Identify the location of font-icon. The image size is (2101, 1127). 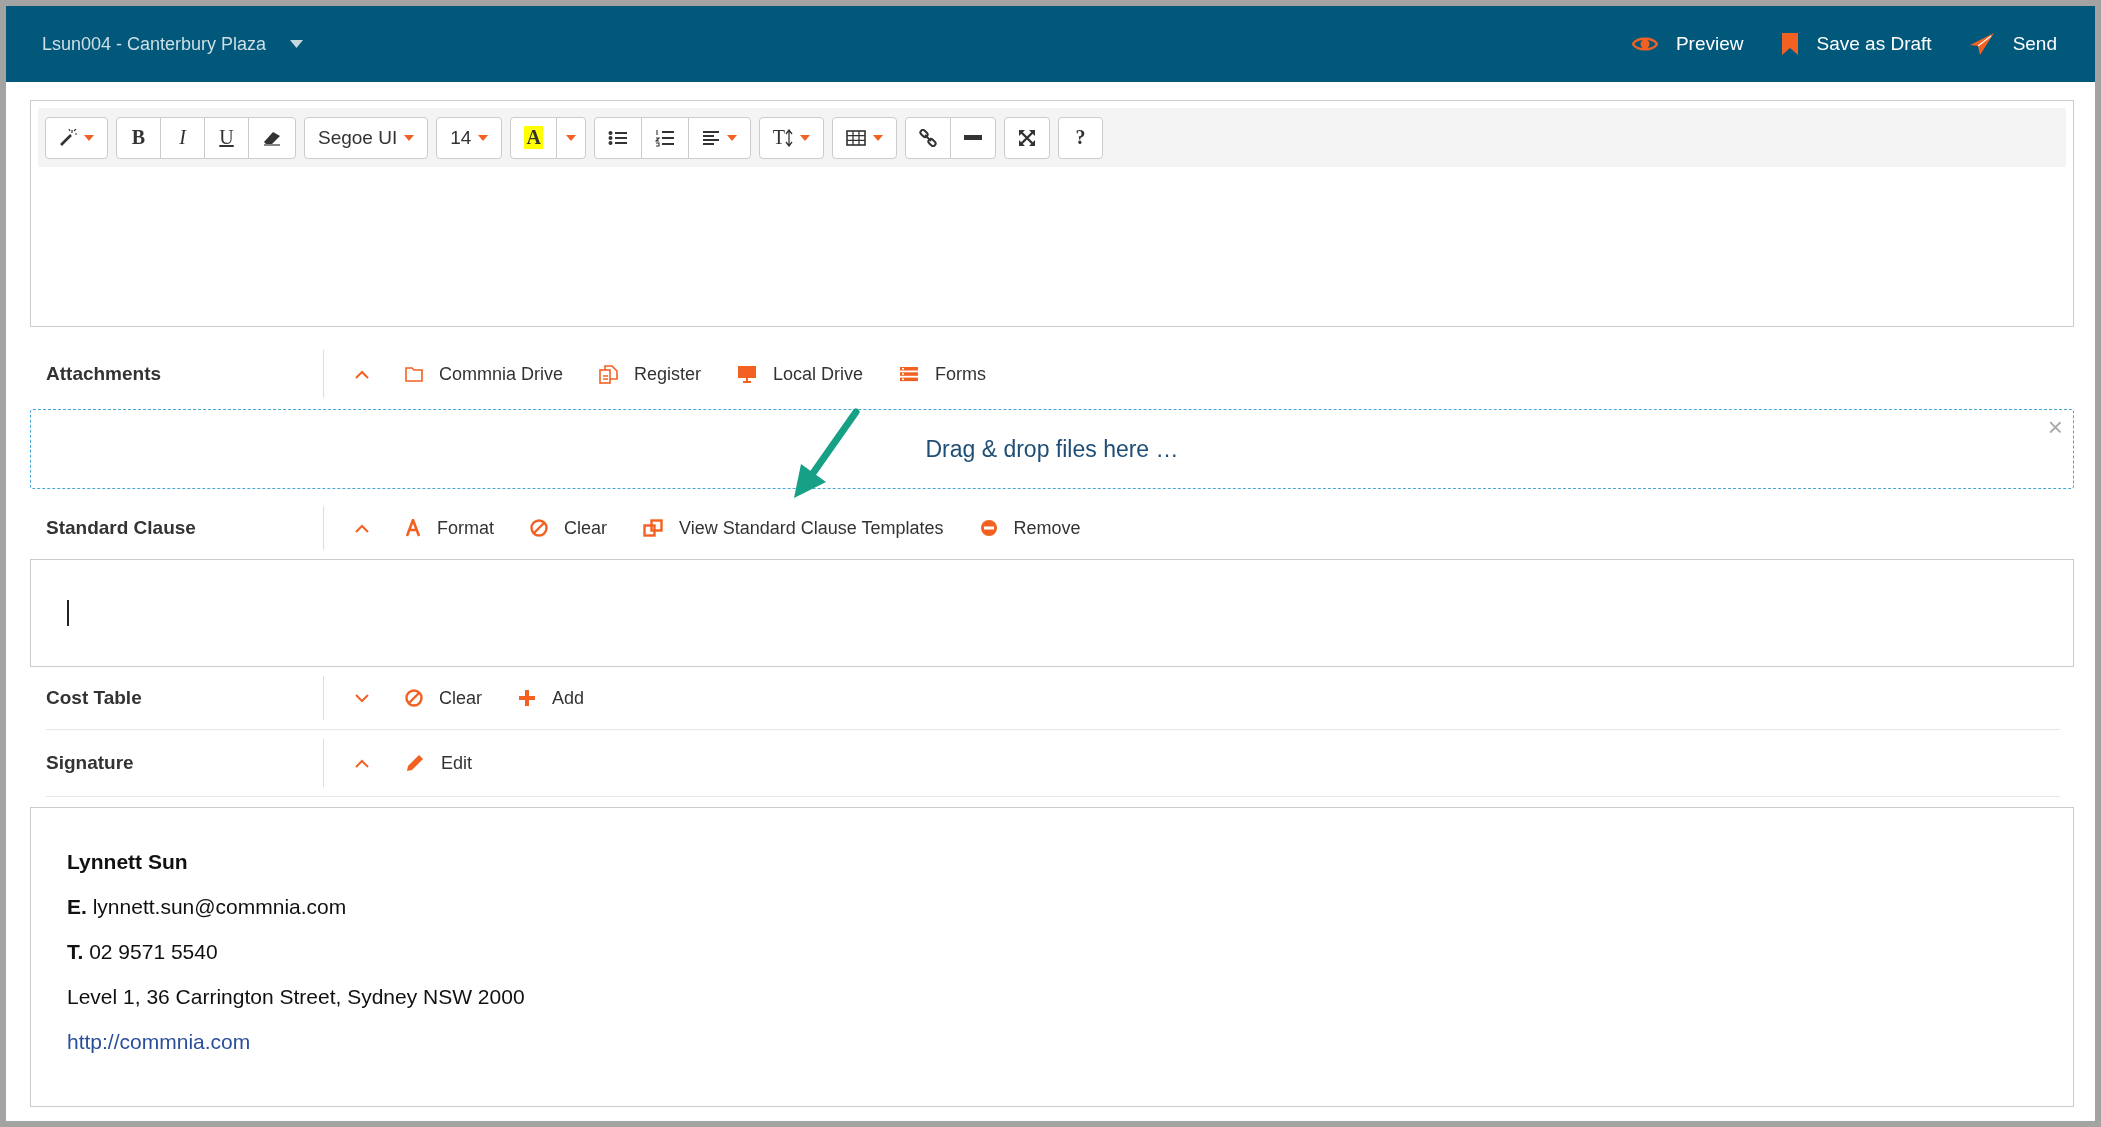
(413, 528).